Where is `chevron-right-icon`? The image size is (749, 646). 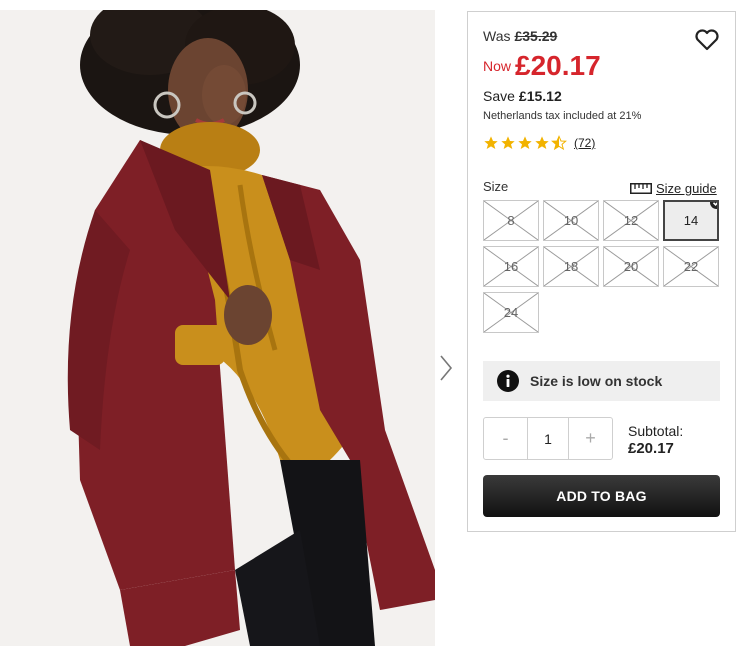
chevron-right-icon is located at coordinates (446, 368).